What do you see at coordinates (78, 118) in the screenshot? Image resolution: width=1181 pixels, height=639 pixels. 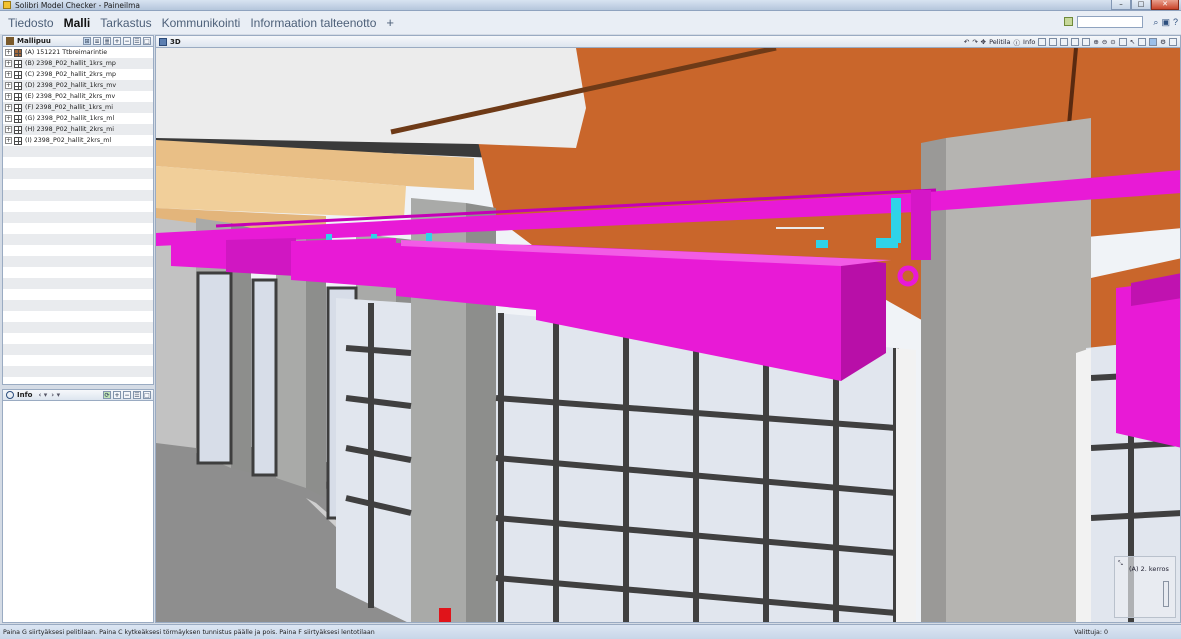 I see `tree-row: + (G) 2398_P02_hallit_1krs_ml` at bounding box center [78, 118].